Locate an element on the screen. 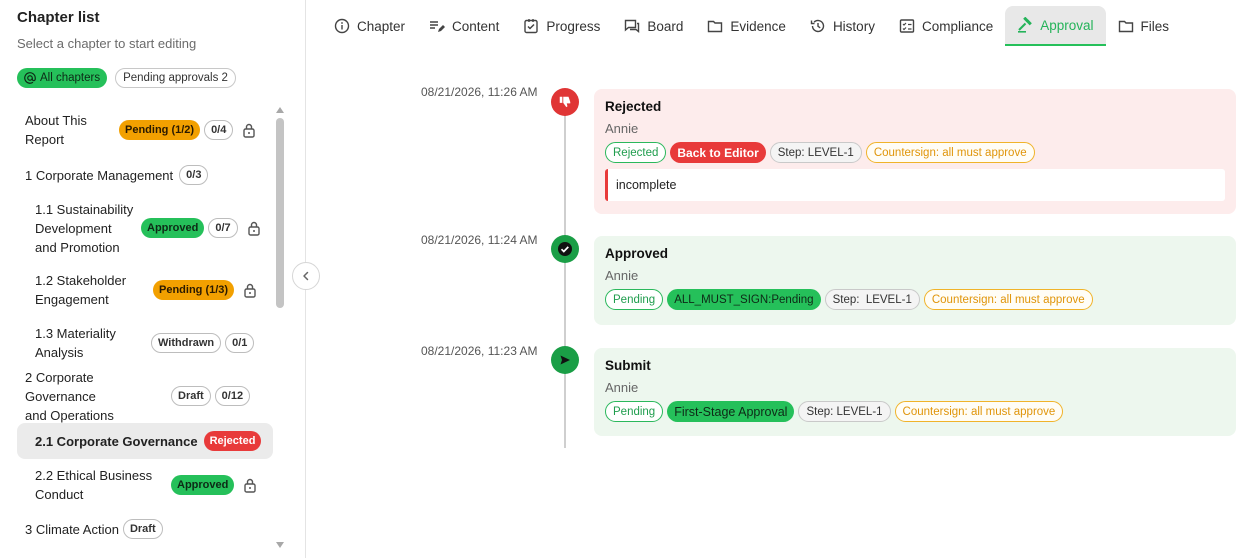 The height and width of the screenshot is (558, 1255). filter-chips: All chapters Pending approvals 2 is located at coordinates (126, 78).